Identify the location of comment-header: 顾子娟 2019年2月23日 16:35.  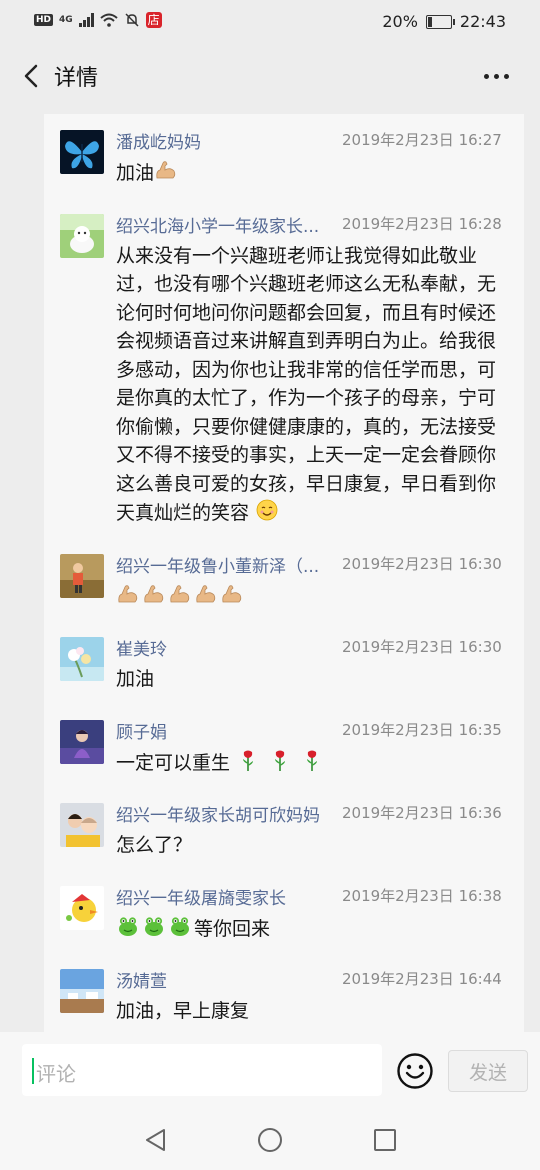
(320, 730).